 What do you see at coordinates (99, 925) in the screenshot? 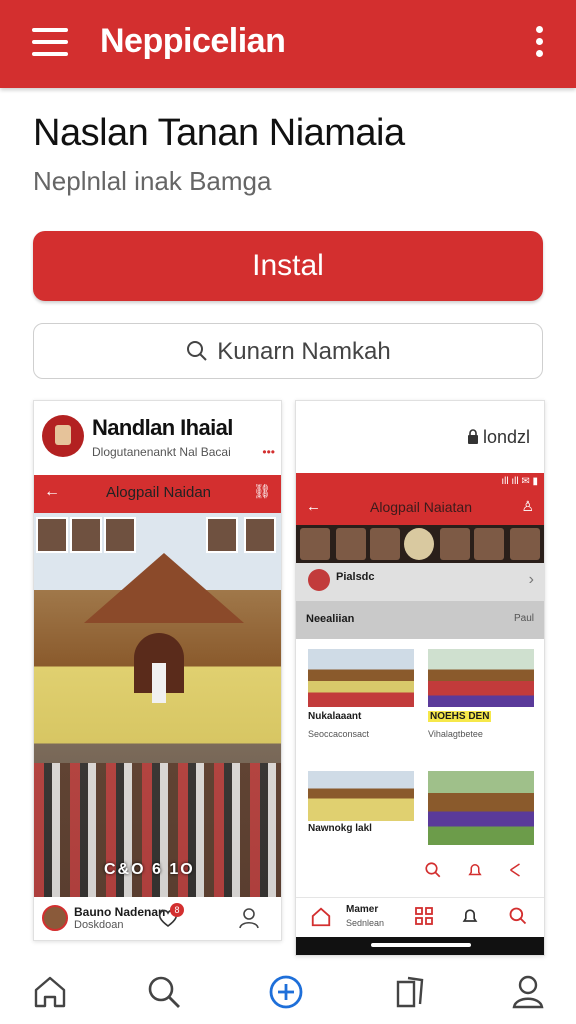
I see `footer-sub: Doskdoan` at bounding box center [99, 925].